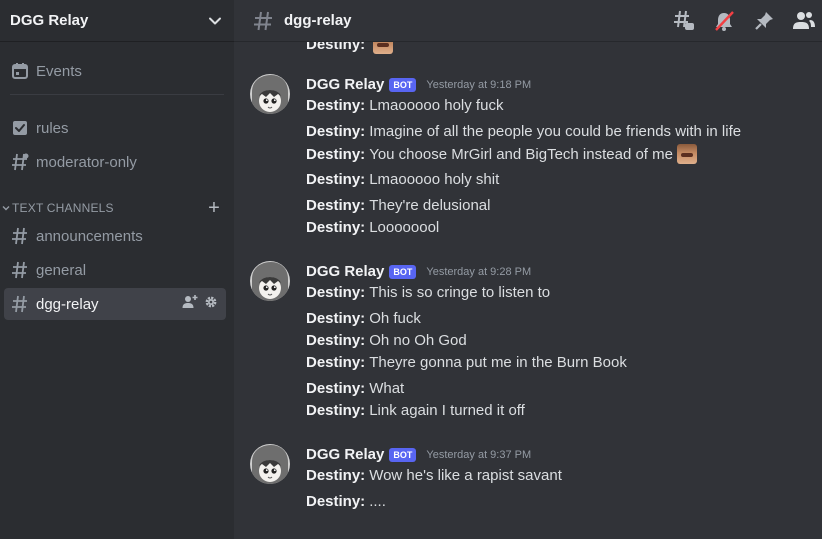  What do you see at coordinates (67, 304) in the screenshot?
I see `sidebar-item-label: dgg-relay` at bounding box center [67, 304].